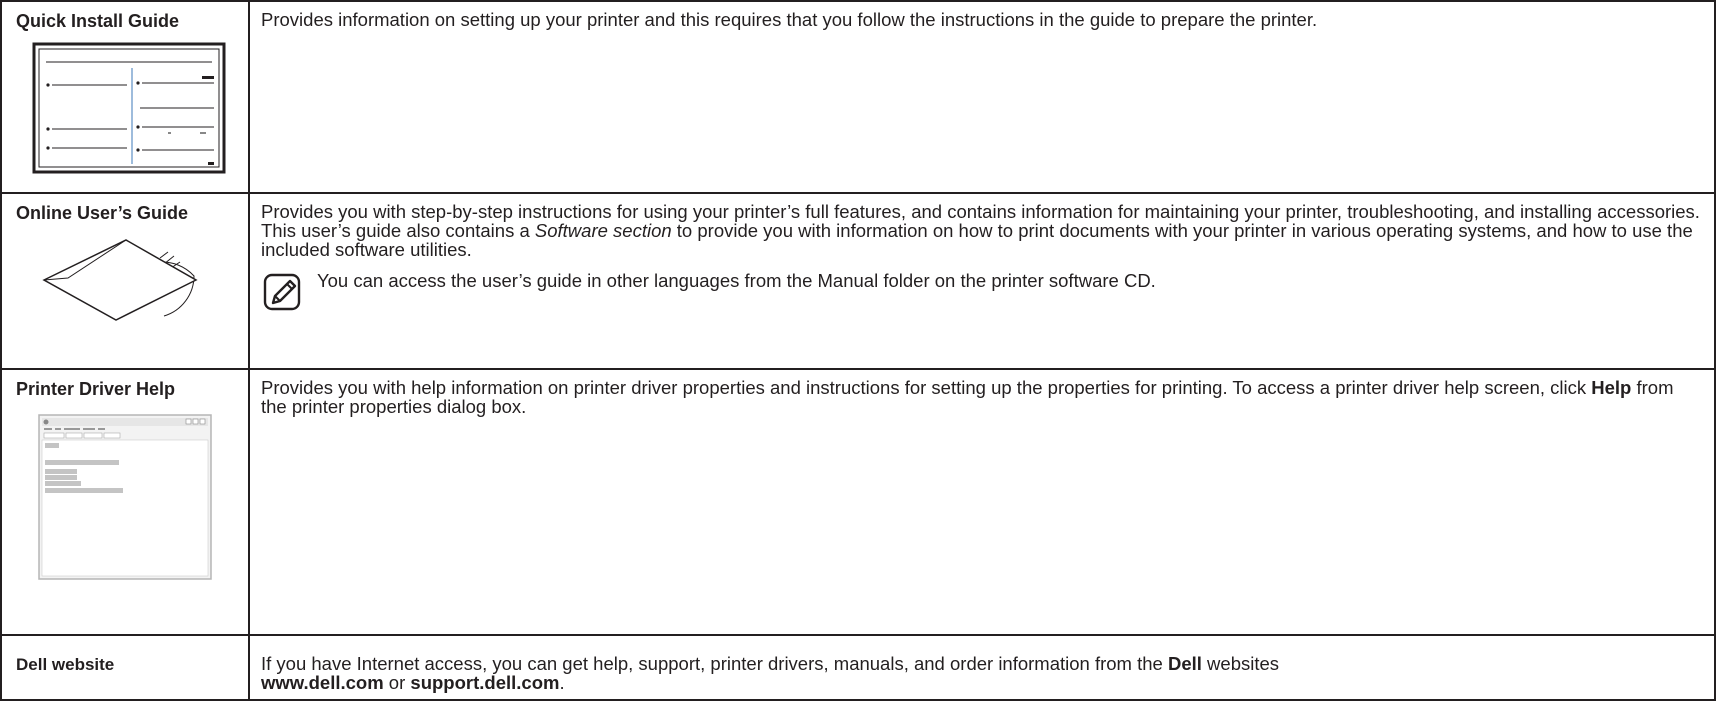  Describe the element at coordinates (129, 108) in the screenshot. I see `quick-install-guide-thumbnail-icon` at that location.